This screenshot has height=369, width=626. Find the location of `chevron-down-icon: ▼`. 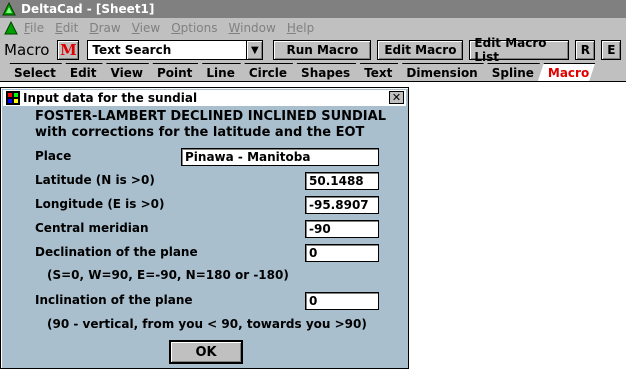

chevron-down-icon: ▼ is located at coordinates (255, 50).